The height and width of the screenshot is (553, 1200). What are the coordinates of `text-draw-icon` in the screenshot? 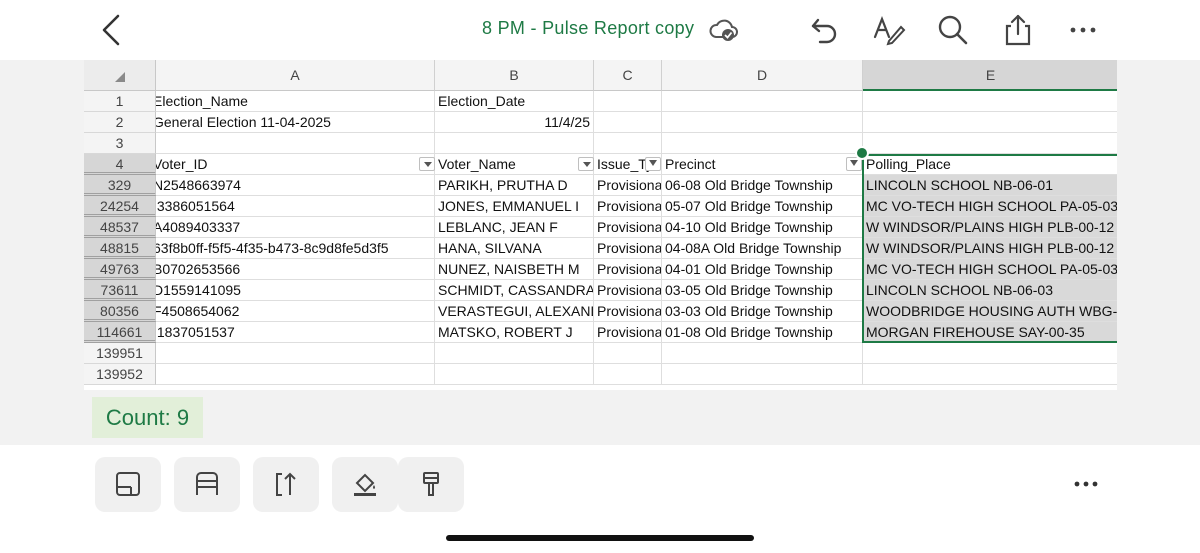 It's located at (889, 30).